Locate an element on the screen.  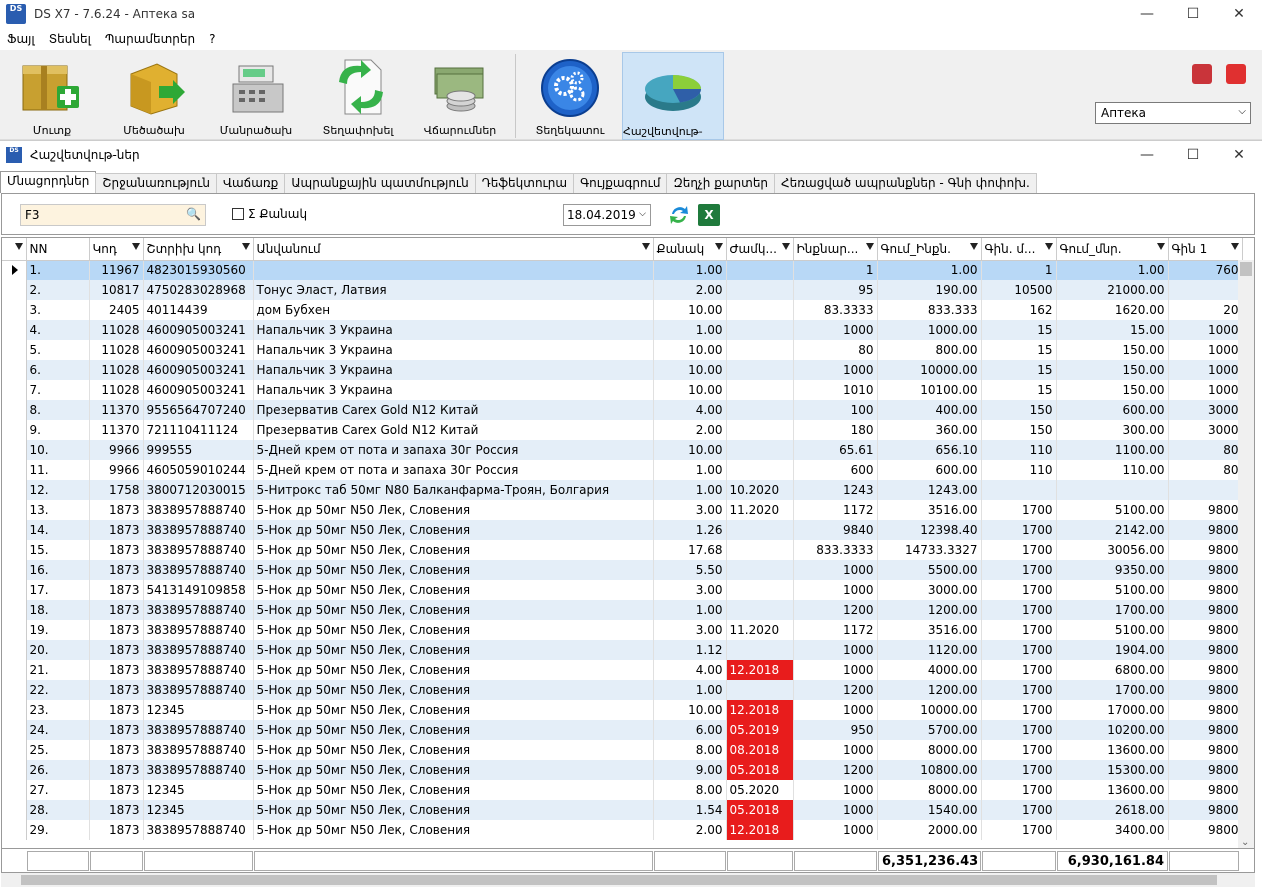
table-cell: 1.00 is located at coordinates (690, 330).